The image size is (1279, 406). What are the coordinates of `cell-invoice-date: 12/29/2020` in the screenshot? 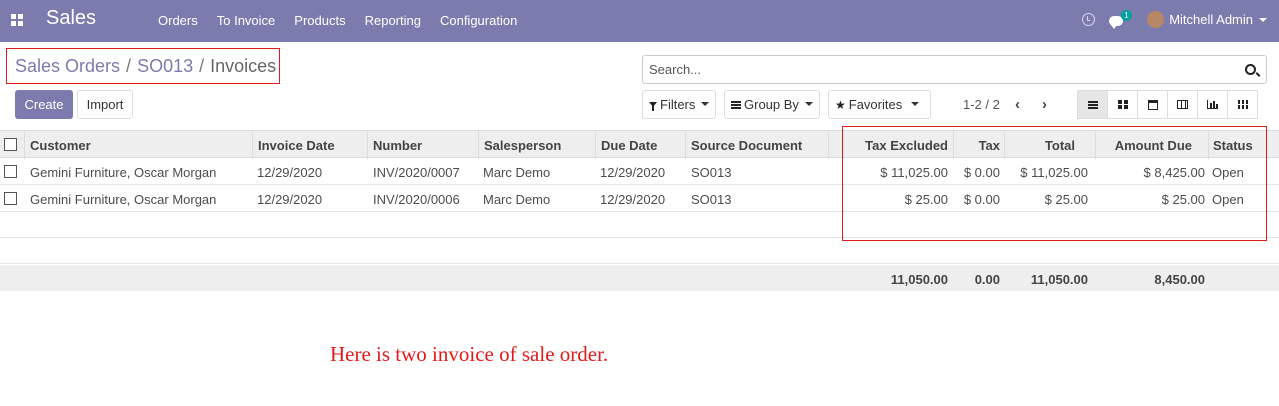 It's located at (290, 199).